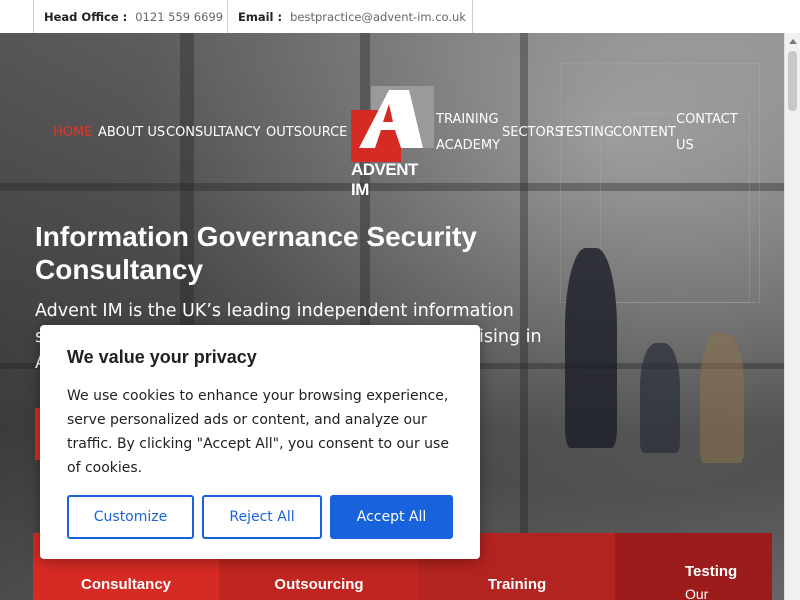 This screenshot has width=800, height=600. Describe the element at coordinates (384, 179) in the screenshot. I see `logo-text: ADVENT IM` at that location.